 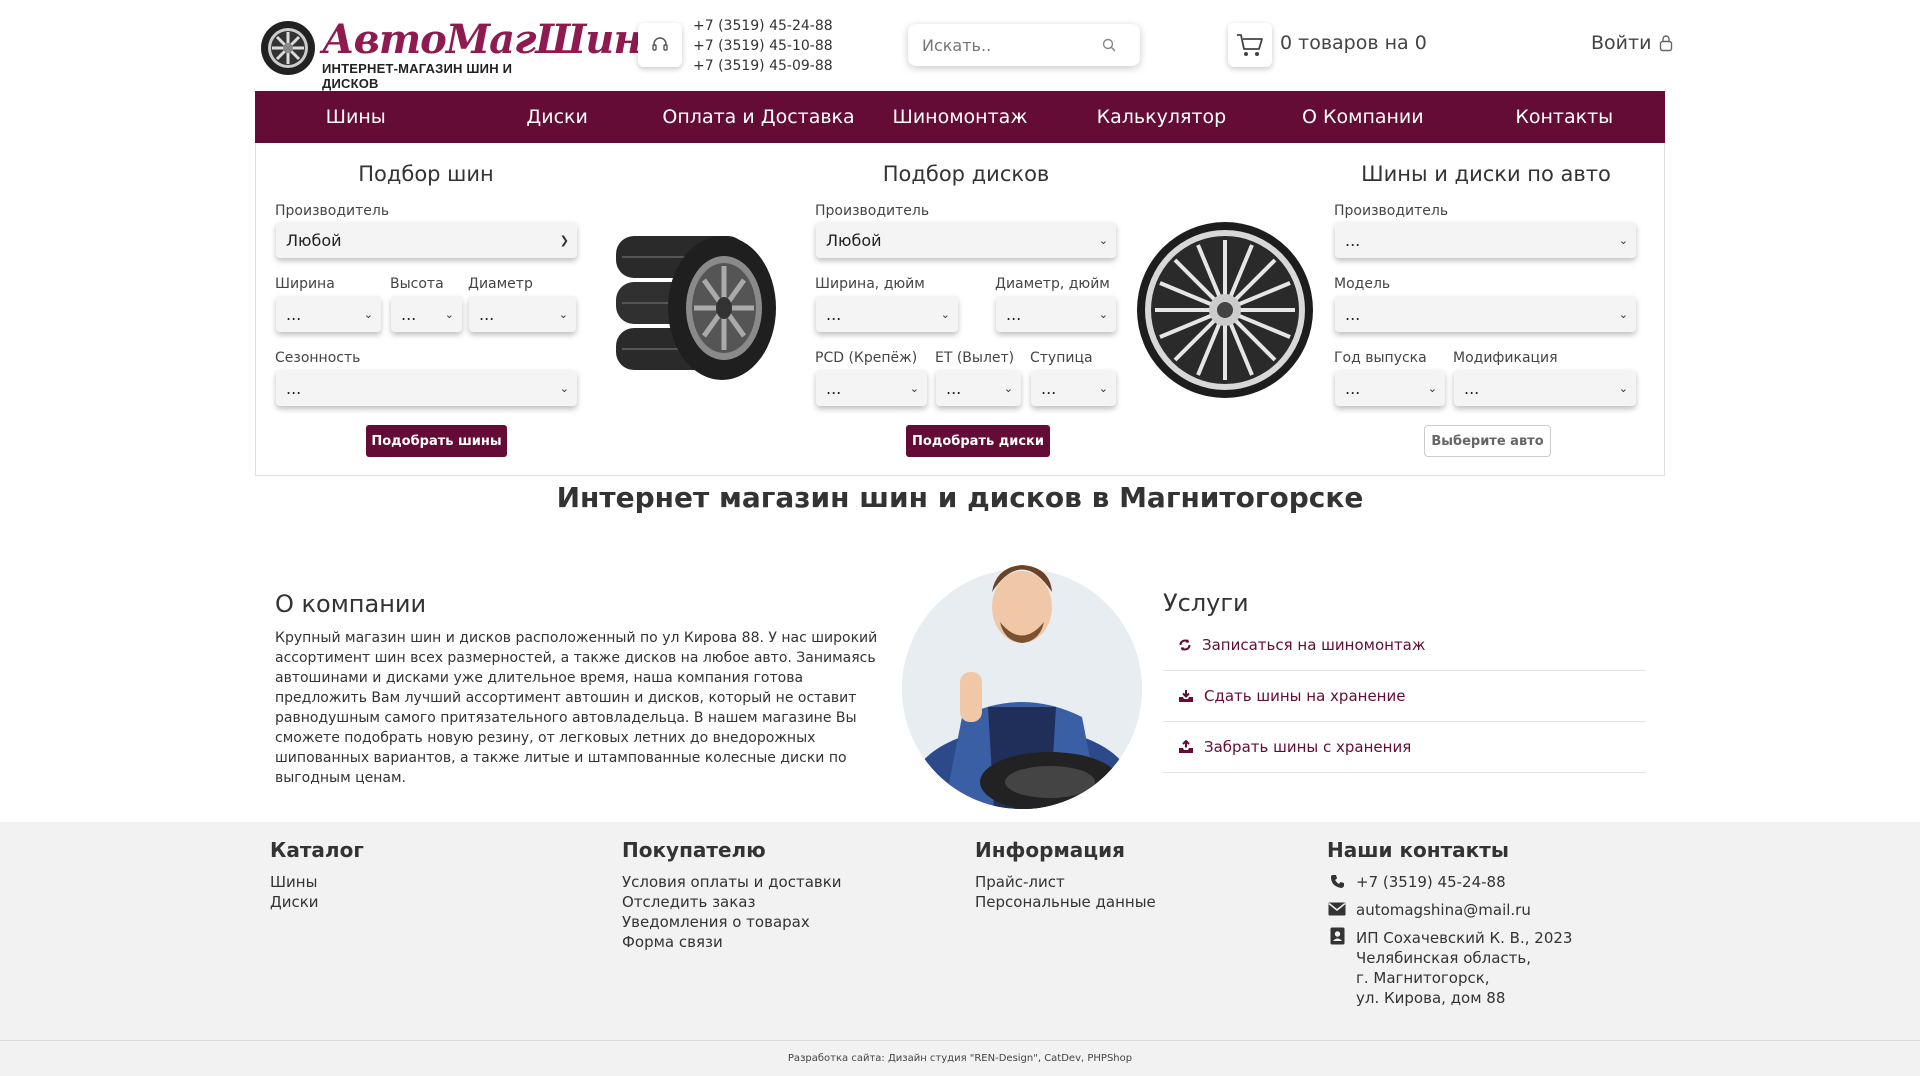 What do you see at coordinates (732, 882) in the screenshot?
I see `footer-link: Условия оплаты и доставки` at bounding box center [732, 882].